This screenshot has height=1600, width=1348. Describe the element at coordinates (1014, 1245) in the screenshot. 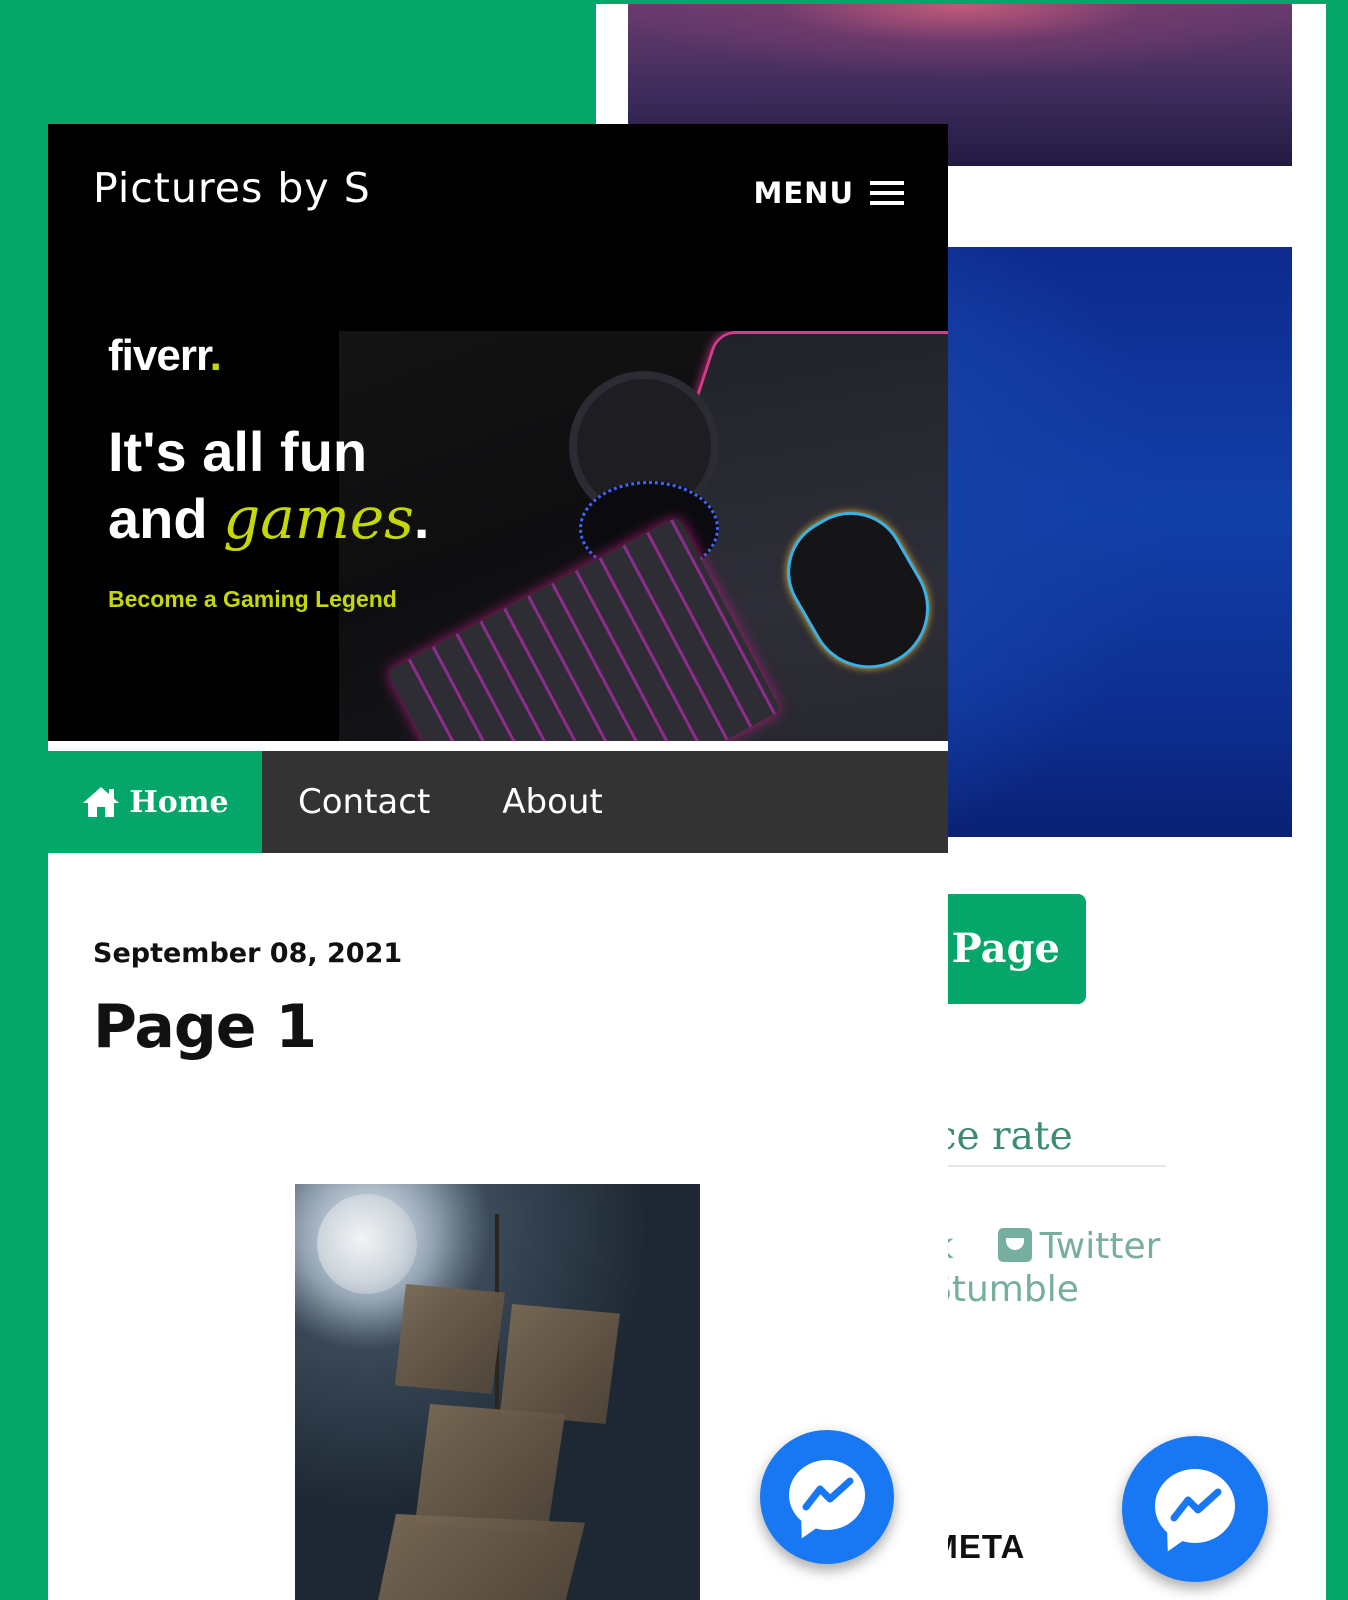

I see `twitter-icon` at that location.